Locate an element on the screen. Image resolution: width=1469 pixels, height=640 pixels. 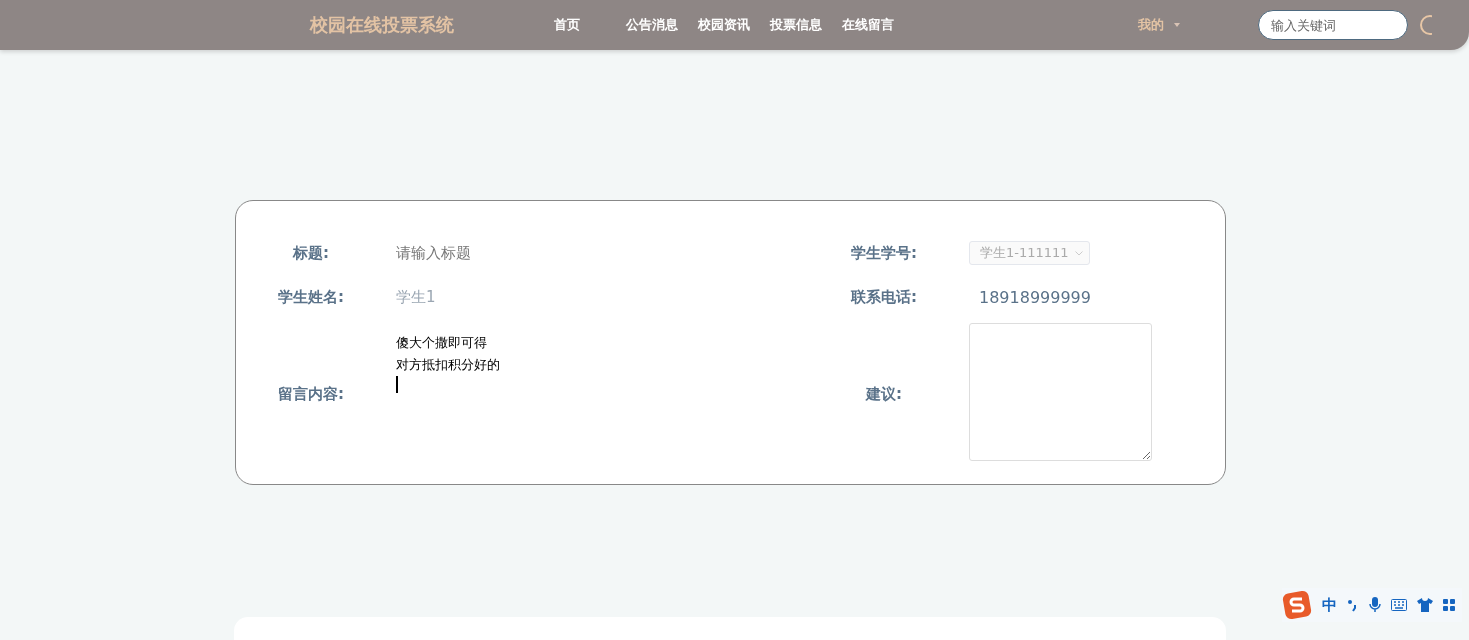
chevron-down-icon is located at coordinates (1078, 253).